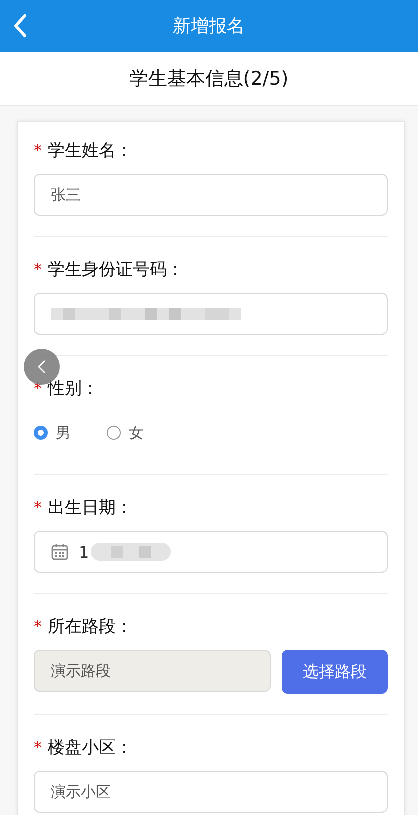 The image size is (418, 815). What do you see at coordinates (211, 552) in the screenshot?
I see `date-field: 1` at bounding box center [211, 552].